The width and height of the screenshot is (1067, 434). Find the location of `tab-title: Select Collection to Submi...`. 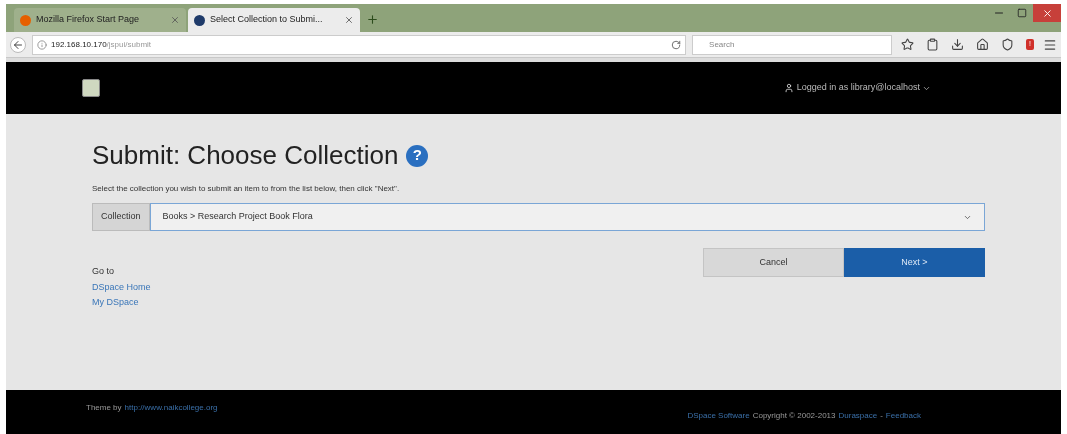

tab-title: Select Collection to Submi... is located at coordinates (267, 20).